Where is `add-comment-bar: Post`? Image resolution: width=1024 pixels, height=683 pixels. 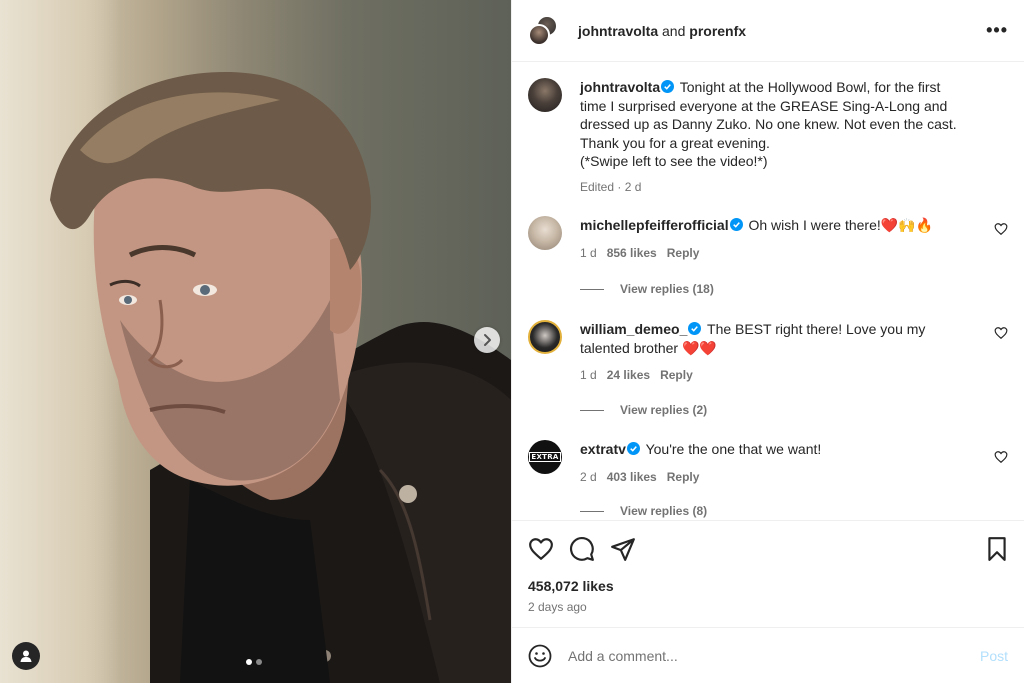 add-comment-bar: Post is located at coordinates (768, 655).